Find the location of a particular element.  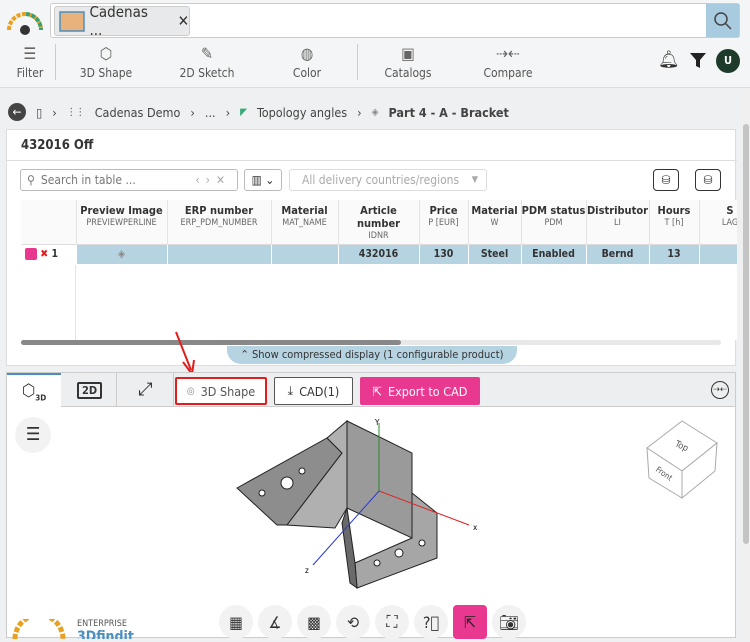

cad-icon is located at coordinates (31, 254).